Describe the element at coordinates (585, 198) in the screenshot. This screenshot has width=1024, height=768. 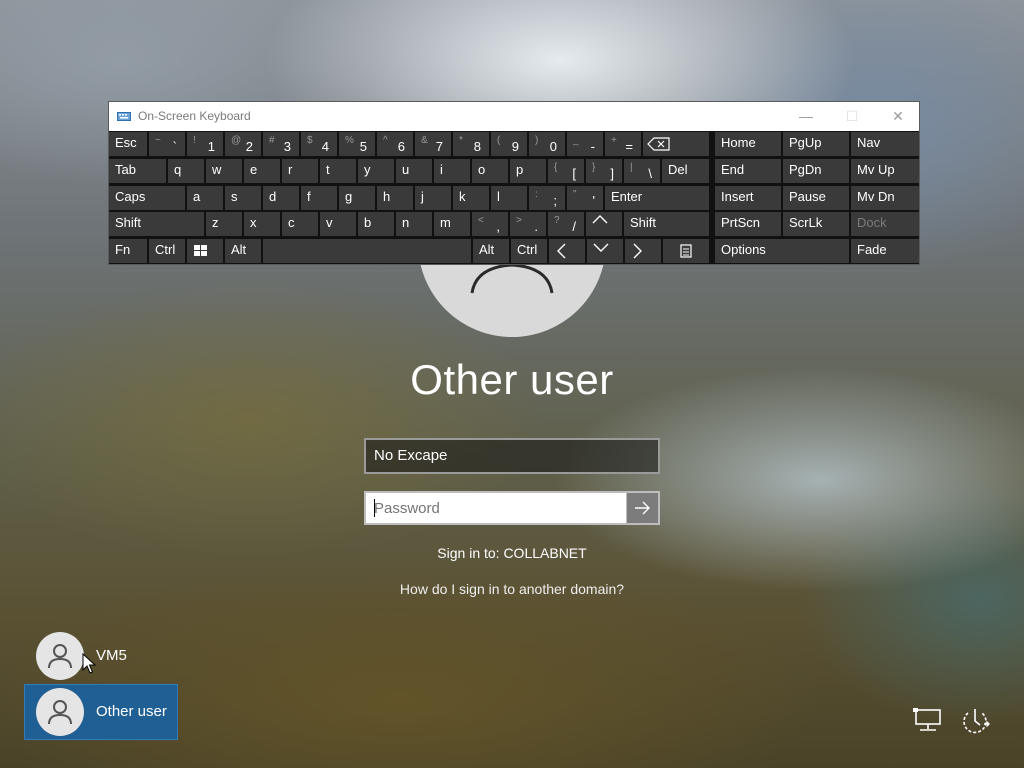
I see `key-symbol: " '` at that location.